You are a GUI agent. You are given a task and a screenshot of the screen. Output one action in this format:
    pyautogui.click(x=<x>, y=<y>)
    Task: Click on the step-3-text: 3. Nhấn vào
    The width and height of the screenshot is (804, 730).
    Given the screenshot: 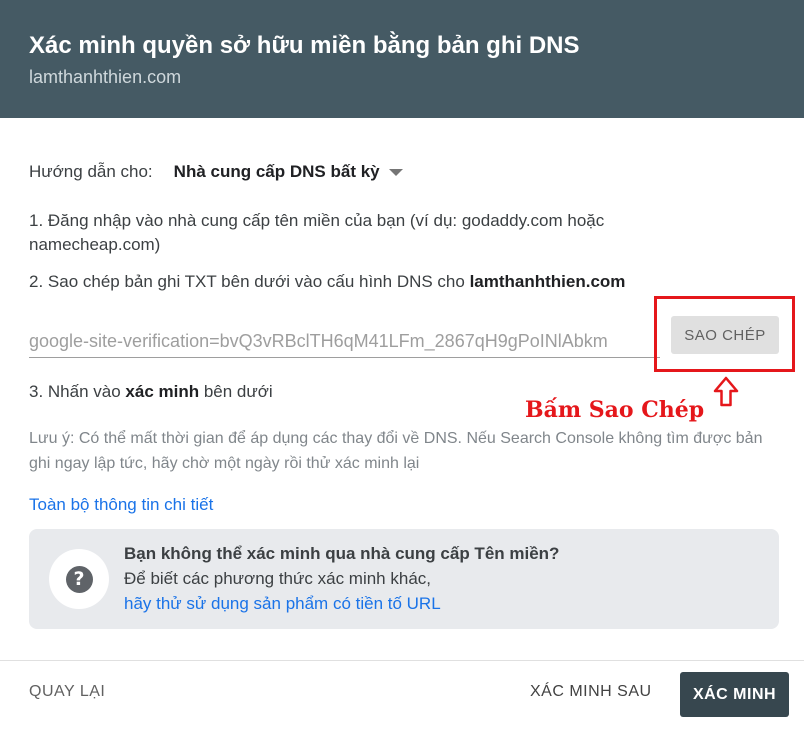 What is the action you would take?
    pyautogui.click(x=77, y=391)
    